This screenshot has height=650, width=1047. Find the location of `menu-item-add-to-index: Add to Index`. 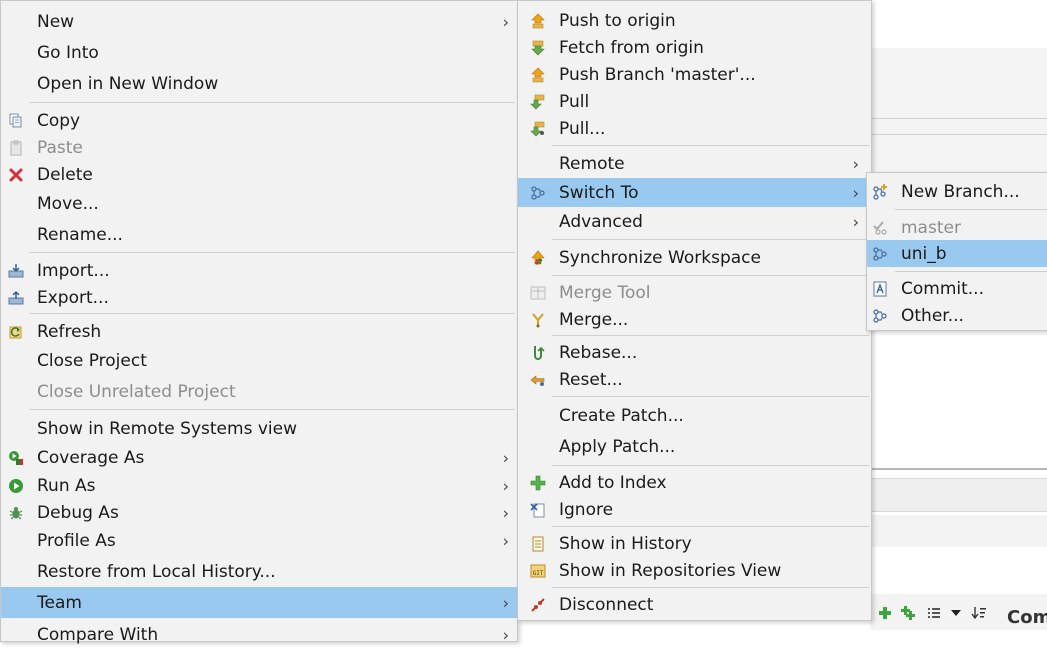

menu-item-add-to-index: Add to Index is located at coordinates (694, 482).